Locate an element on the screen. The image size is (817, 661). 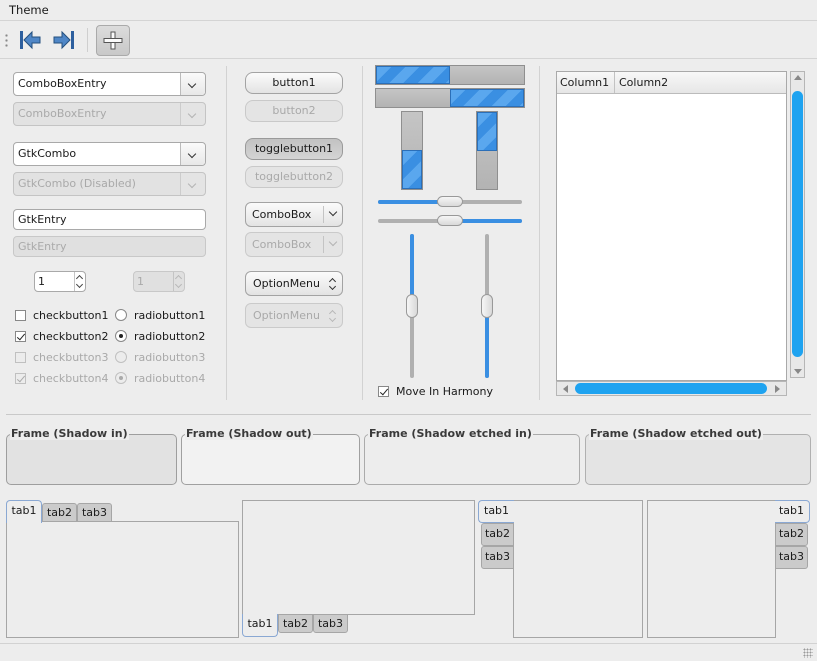
move-in-harmony-checkbox is located at coordinates (383, 391).